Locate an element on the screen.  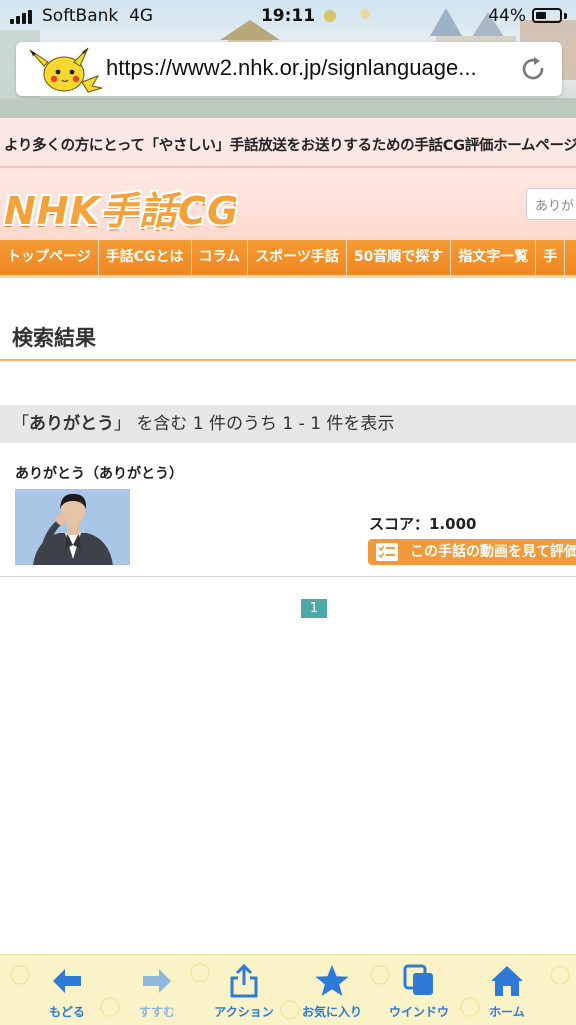
site-search-input: ありがとう is located at coordinates (551, 204).